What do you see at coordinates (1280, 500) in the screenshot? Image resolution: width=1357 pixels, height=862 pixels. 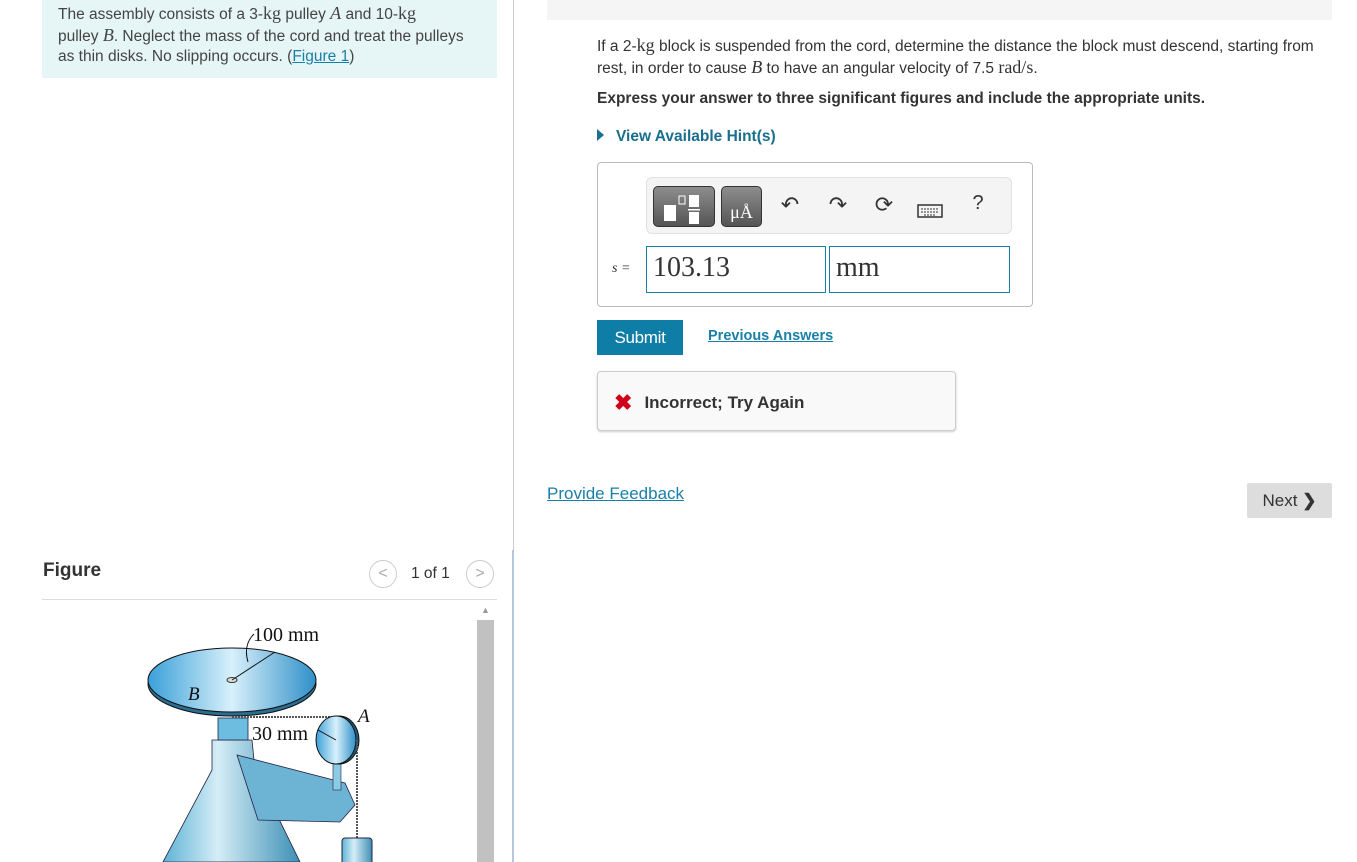 I see `next-label: Next` at bounding box center [1280, 500].